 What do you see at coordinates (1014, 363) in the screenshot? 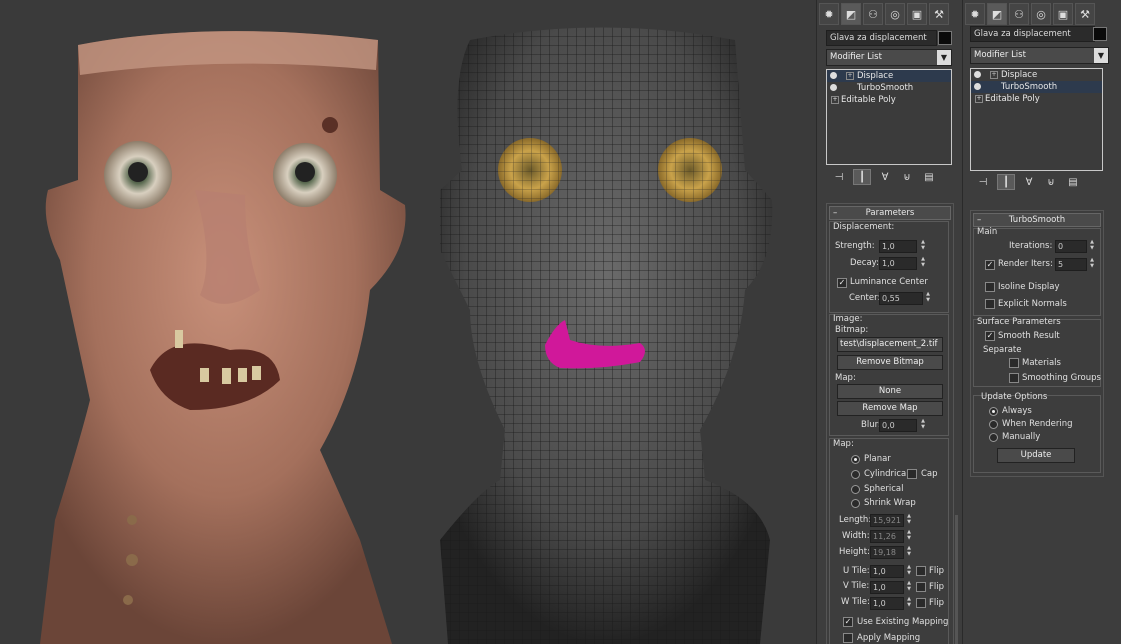
I see `materials-checkbox` at bounding box center [1014, 363].